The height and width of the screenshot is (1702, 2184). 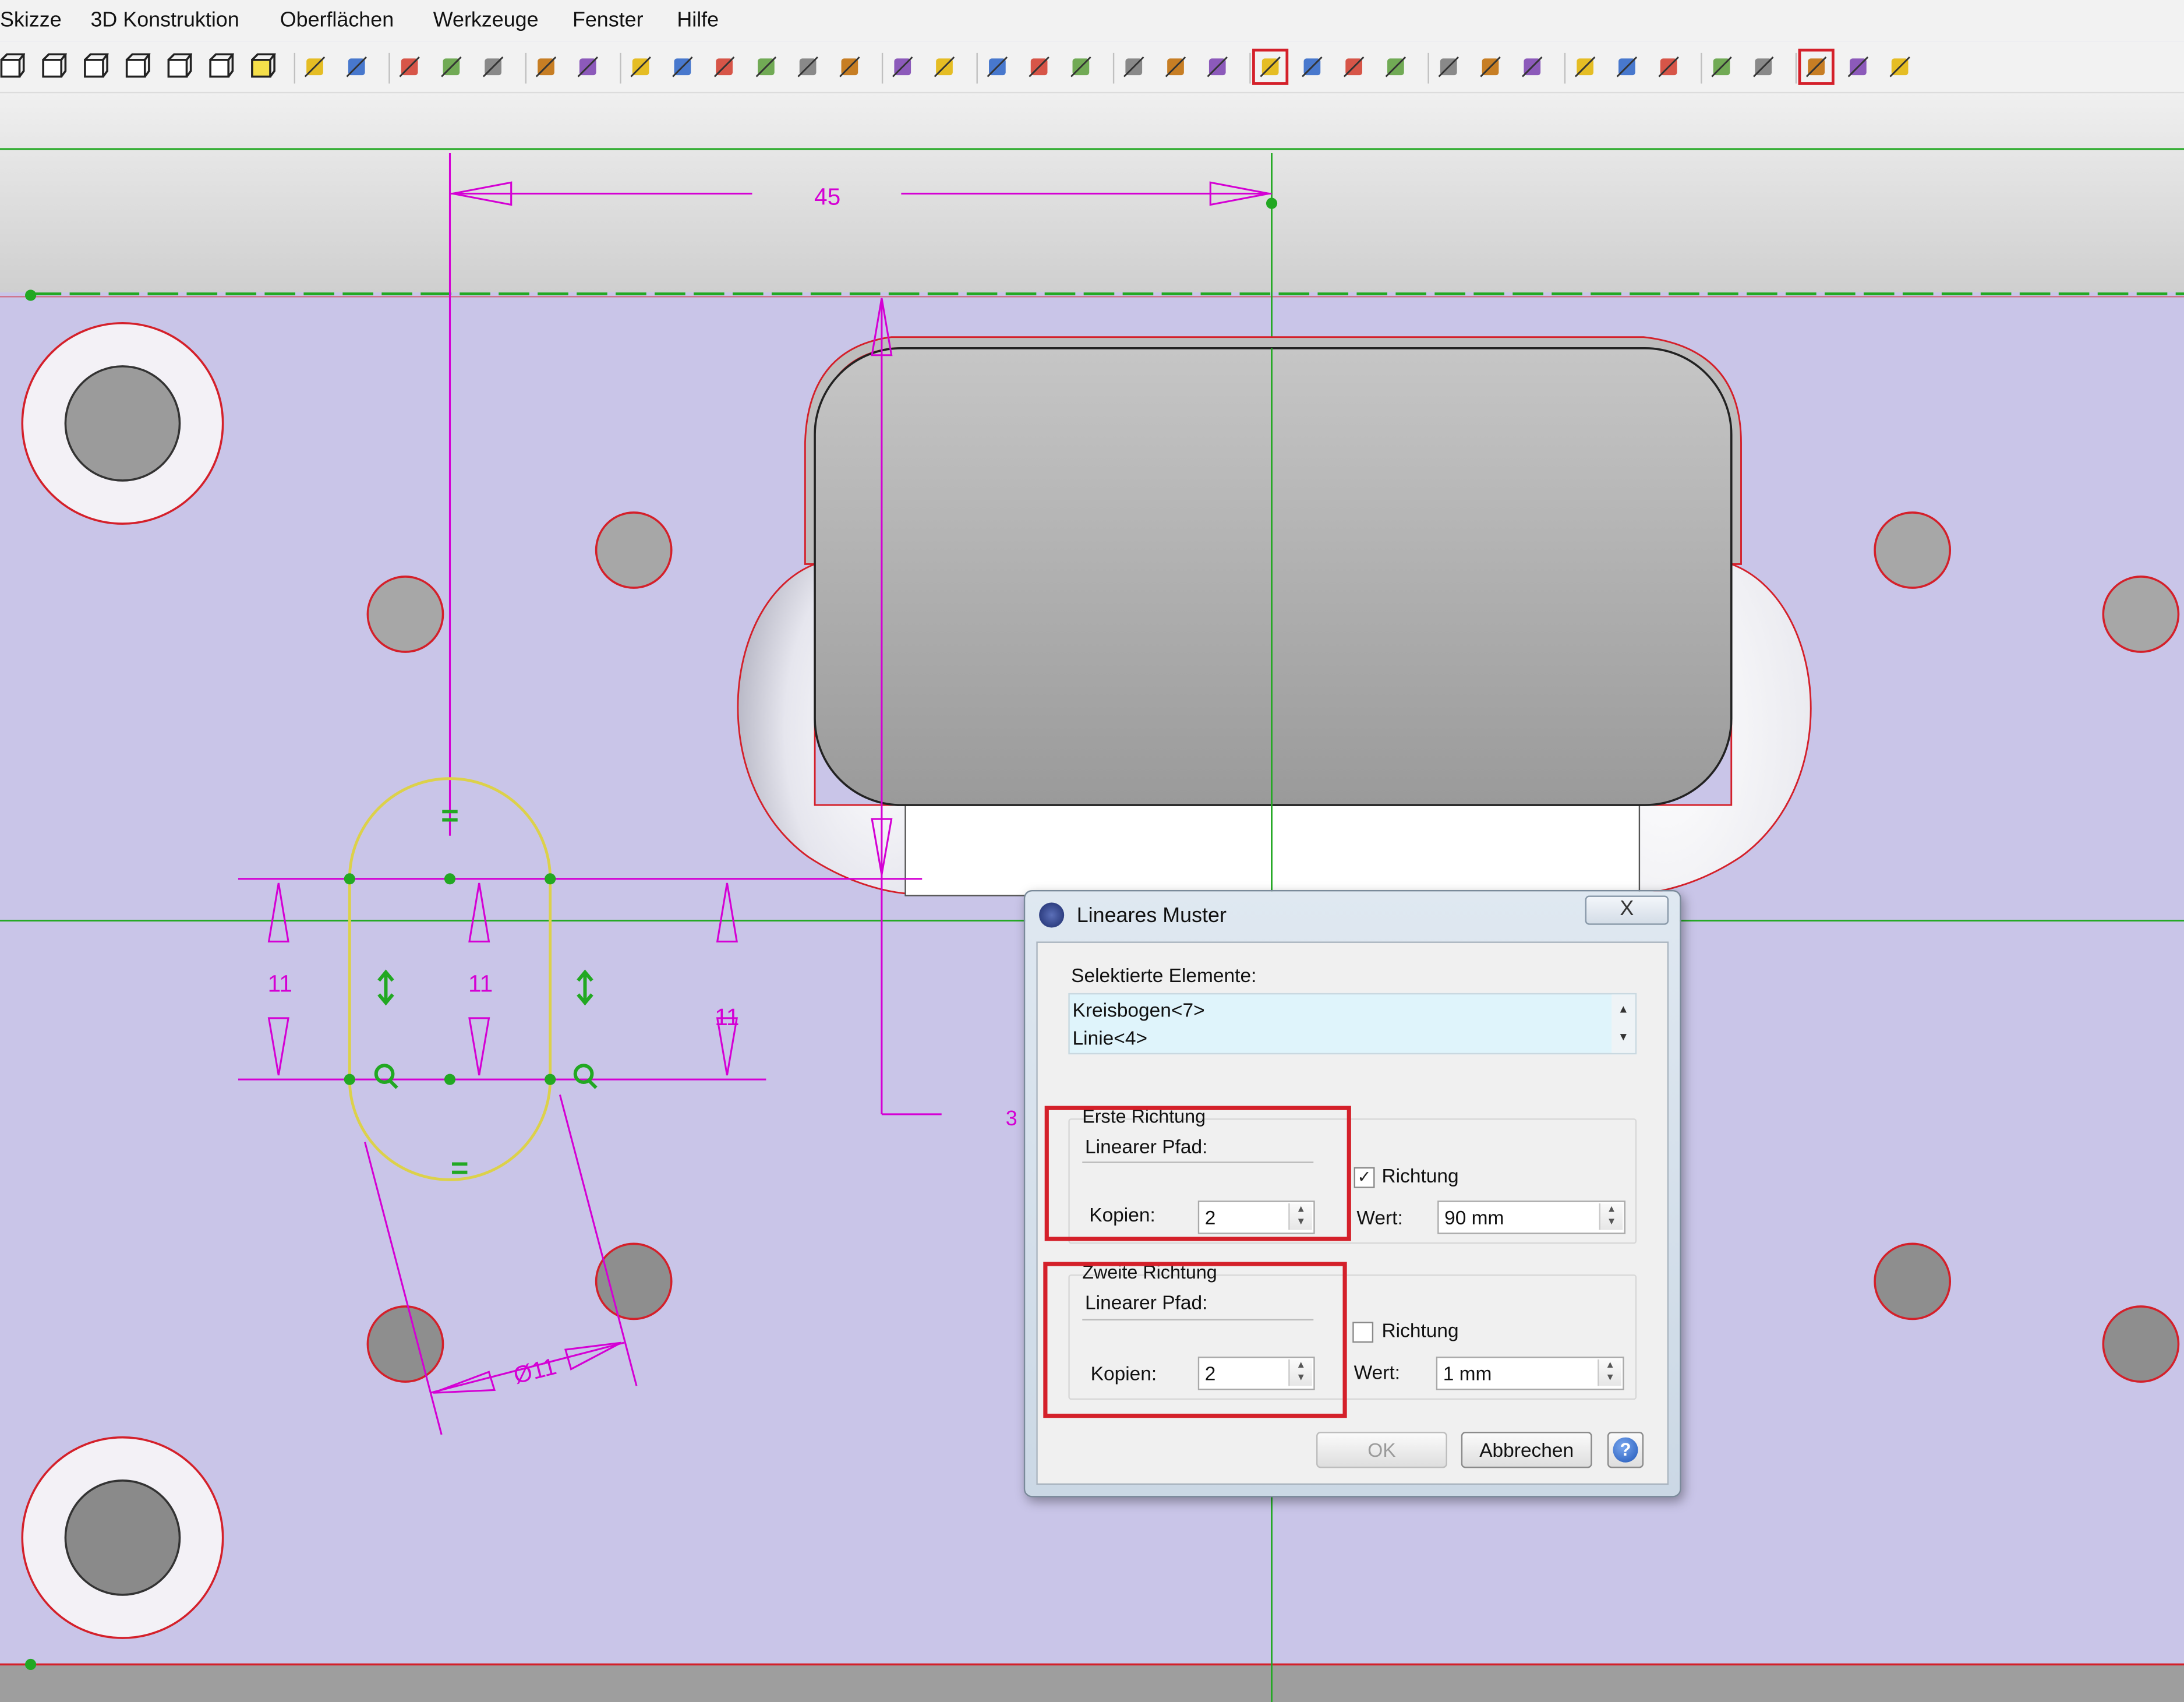 What do you see at coordinates (460, 1168) in the screenshot?
I see `constraint-equal-bottom: =` at bounding box center [460, 1168].